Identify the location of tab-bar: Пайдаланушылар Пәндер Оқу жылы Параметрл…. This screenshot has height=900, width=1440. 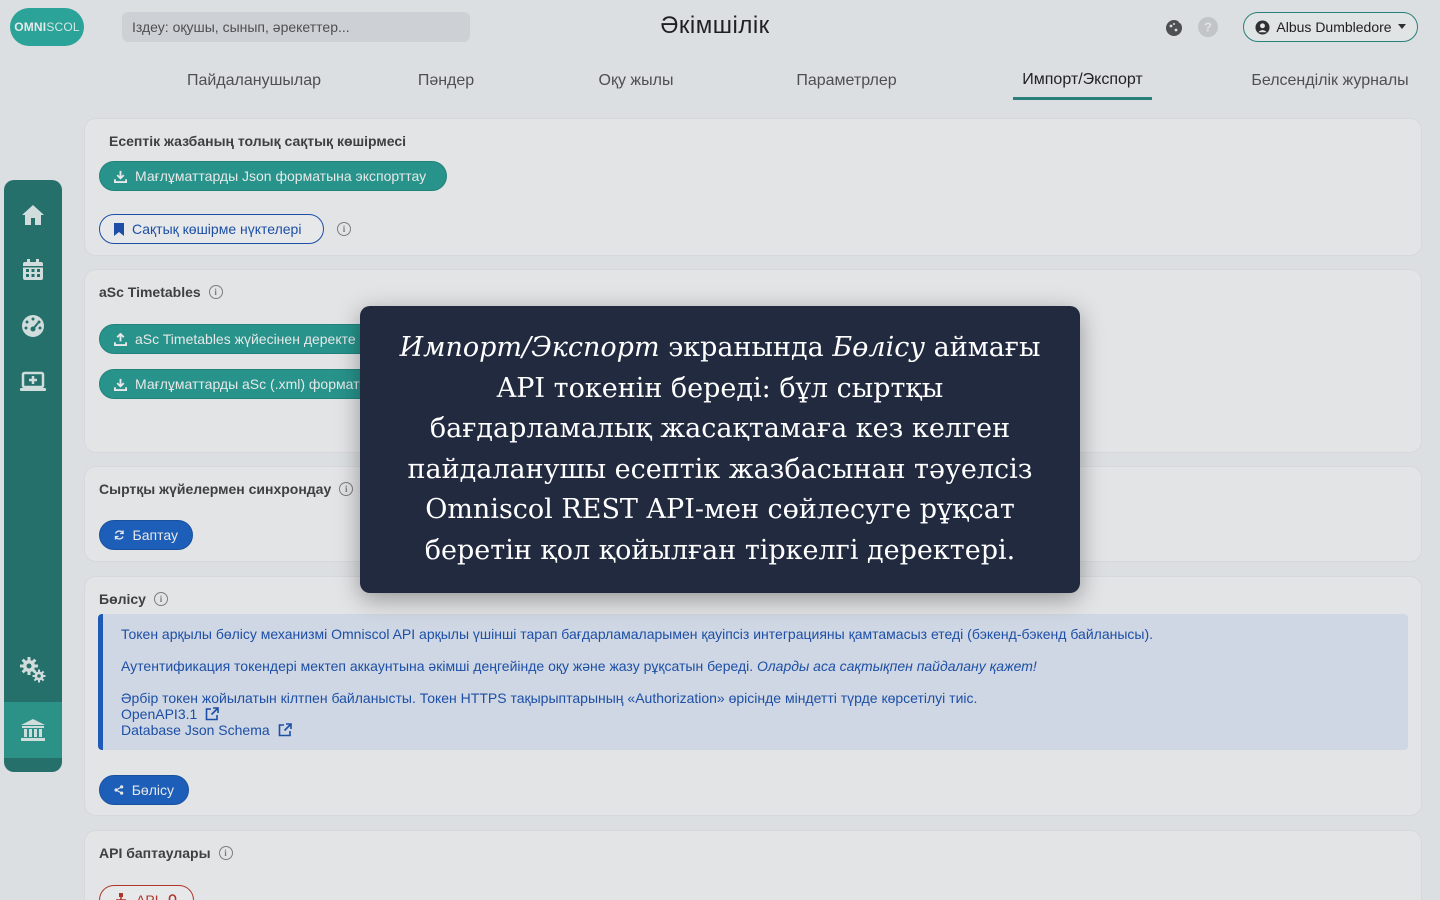
(790, 82).